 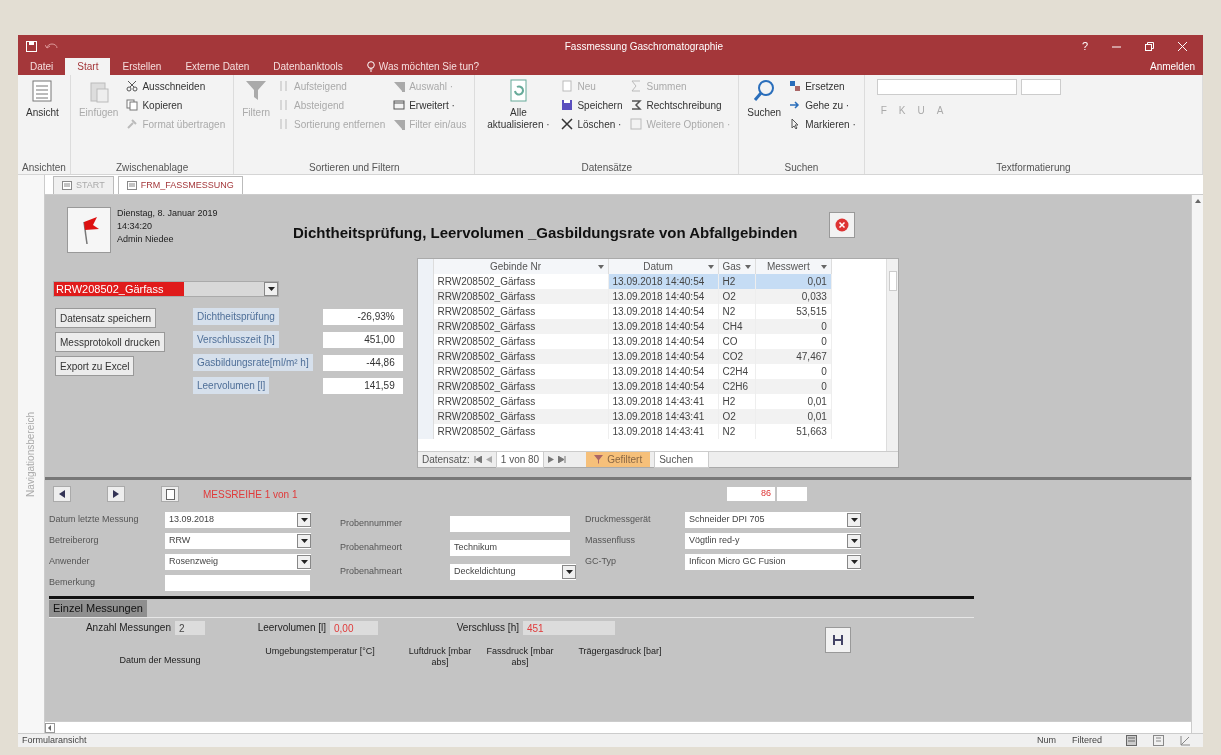 I want to click on previous-series-button, so click(x=62, y=494).